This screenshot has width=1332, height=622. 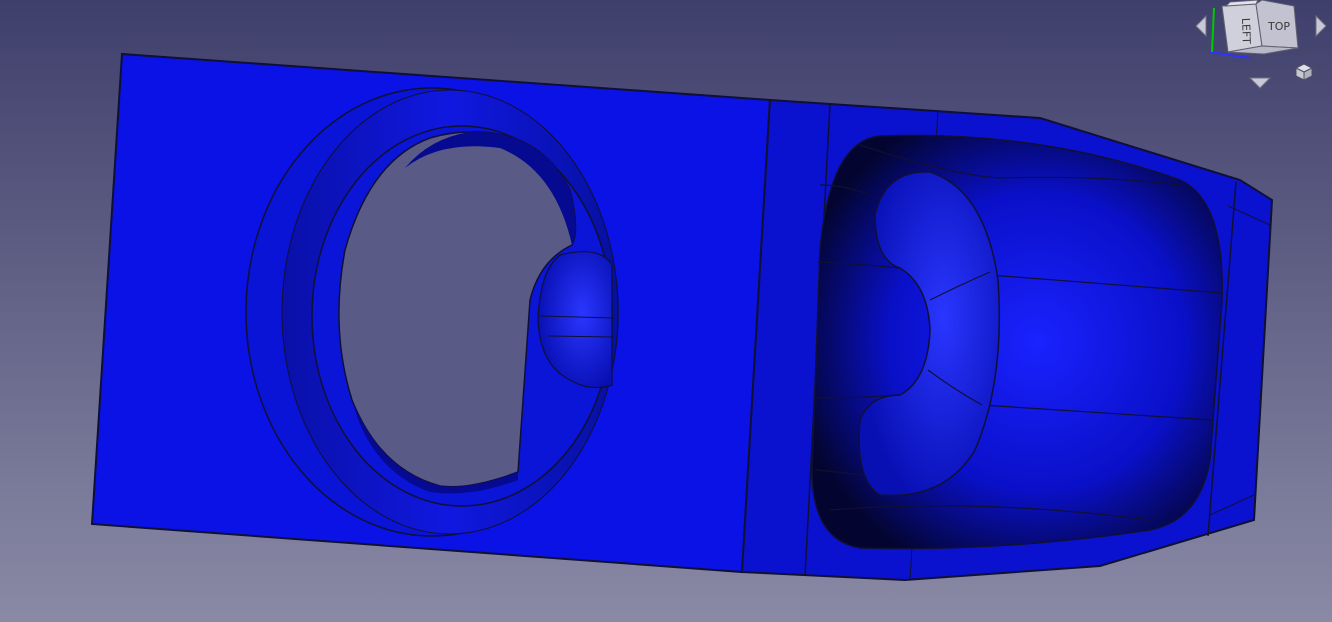 What do you see at coordinates (1321, 26) in the screenshot?
I see `rotate-right-arrow-icon` at bounding box center [1321, 26].